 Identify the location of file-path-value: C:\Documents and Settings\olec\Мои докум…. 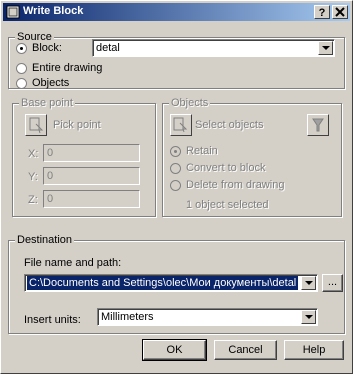
(163, 283).